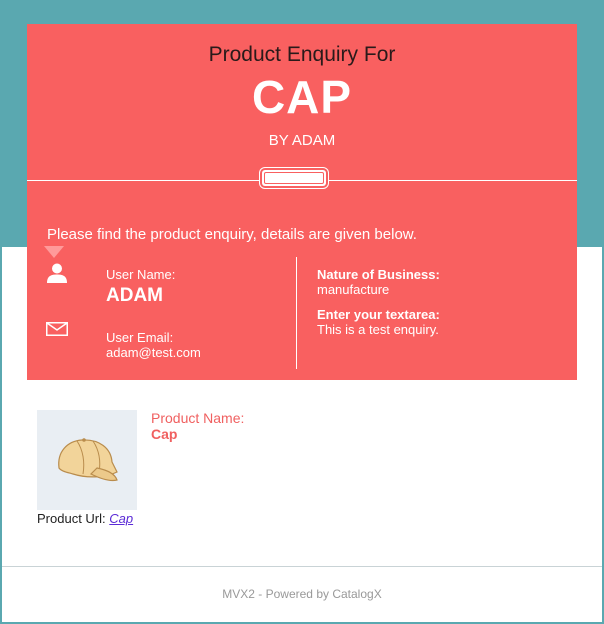 This screenshot has height=624, width=604. I want to click on enquiry-pre-title: Product Enquiry For, so click(302, 54).